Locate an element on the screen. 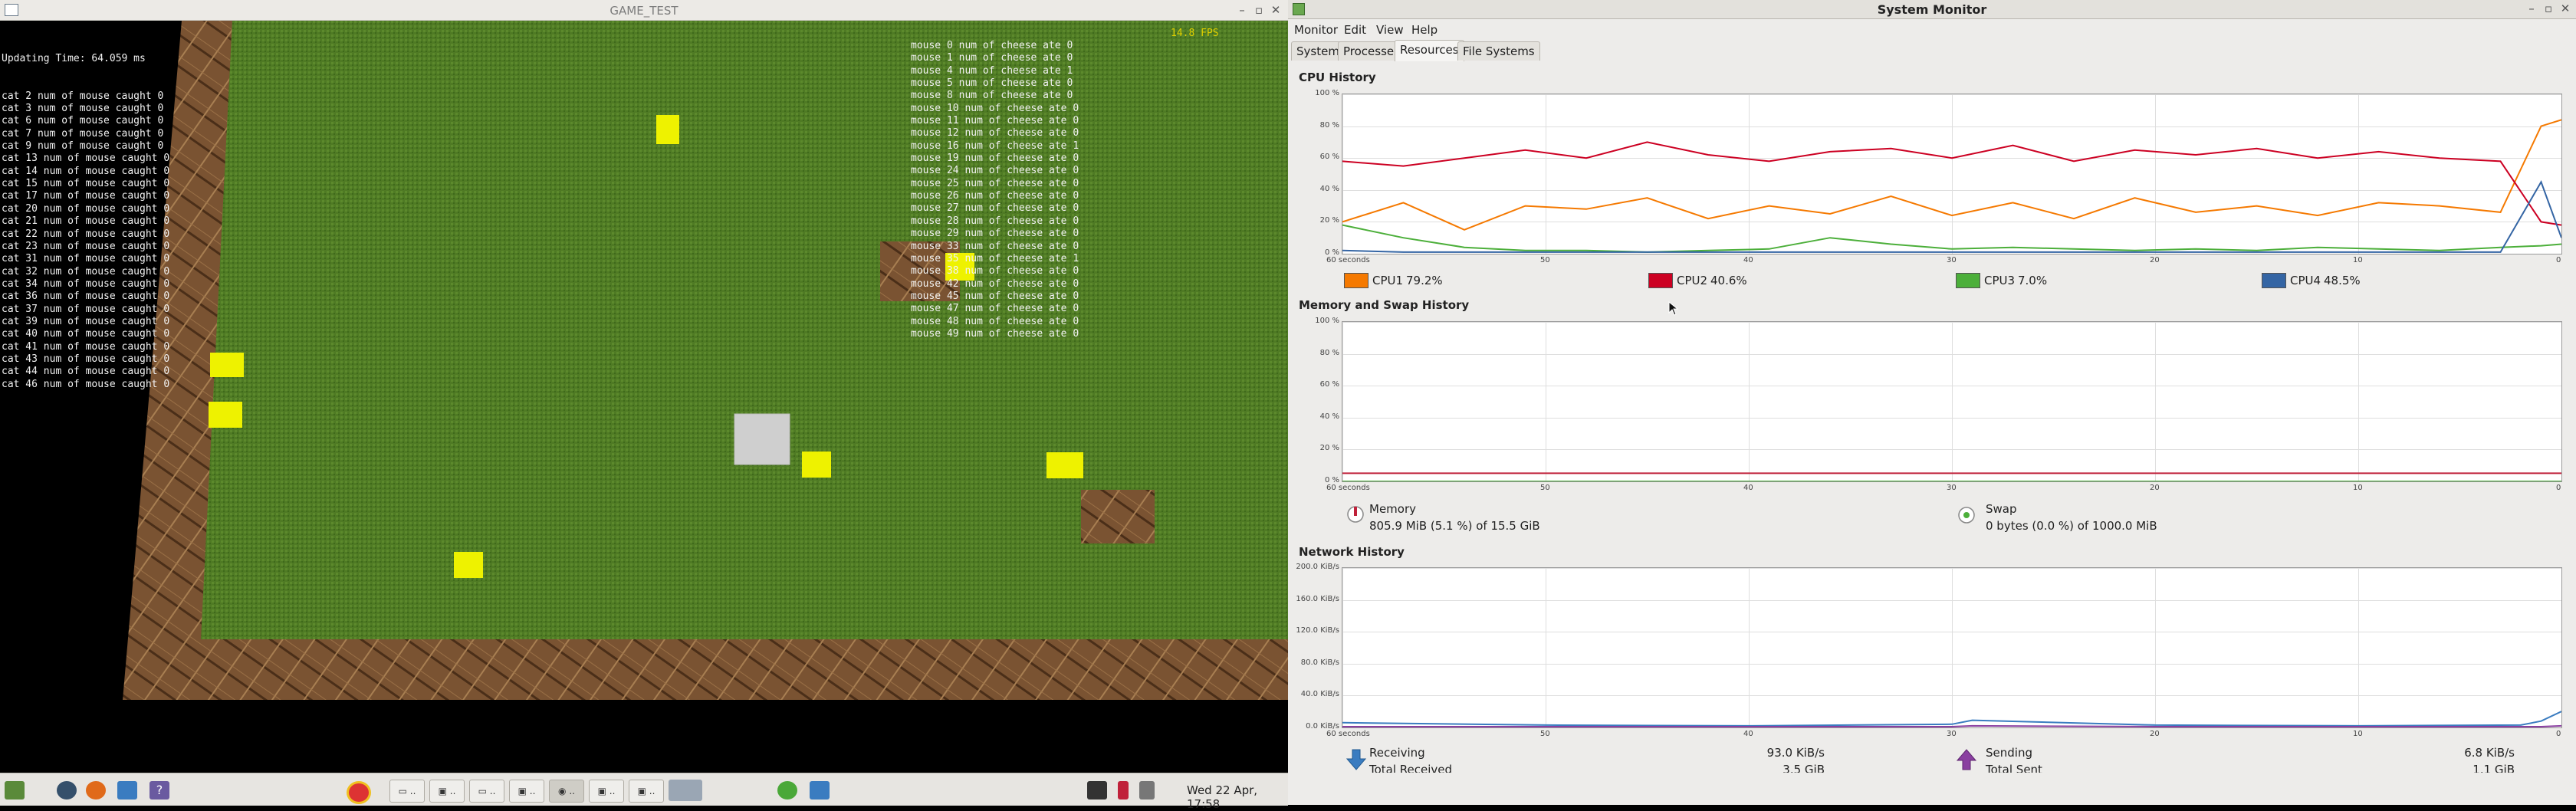  file-manager-icon is located at coordinates (820, 790).